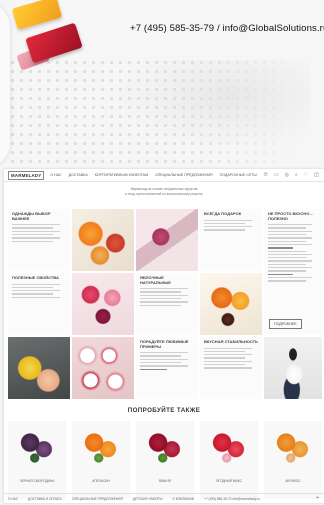 The width and height of the screenshot is (324, 505). I want to click on nav-icons: ✆ ▭ ◎ ⌕ ♡ ◫, so click(291, 175).